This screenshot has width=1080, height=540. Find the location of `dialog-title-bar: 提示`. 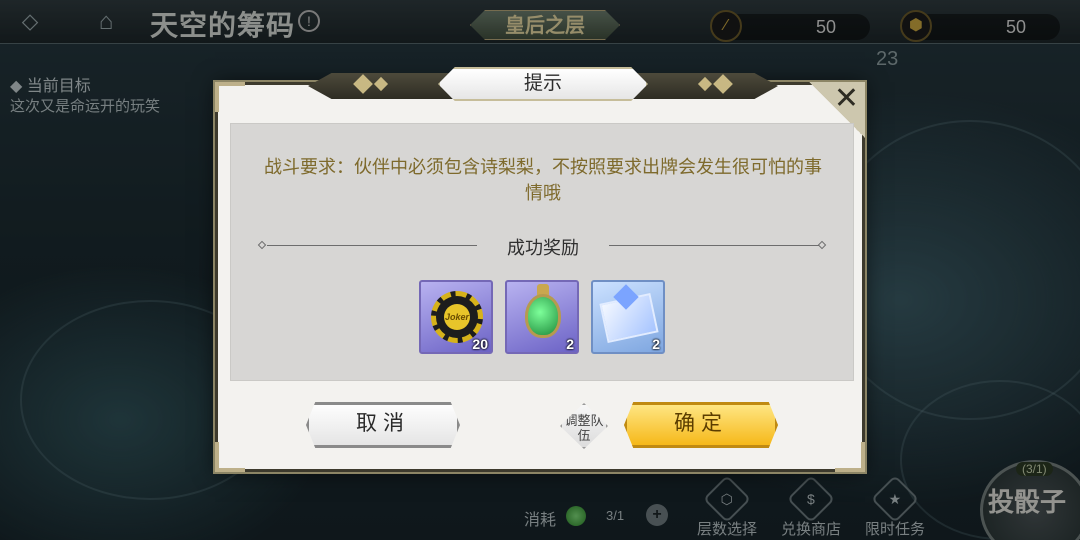

dialog-title-bar: 提示 is located at coordinates (543, 85).